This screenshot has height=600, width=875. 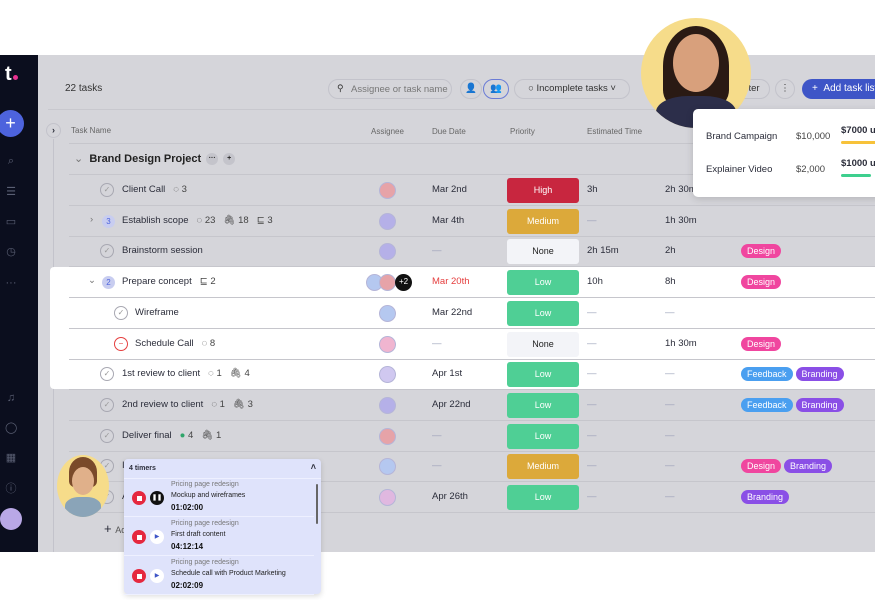 I want to click on due-date: Apr 26th, so click(x=450, y=496).